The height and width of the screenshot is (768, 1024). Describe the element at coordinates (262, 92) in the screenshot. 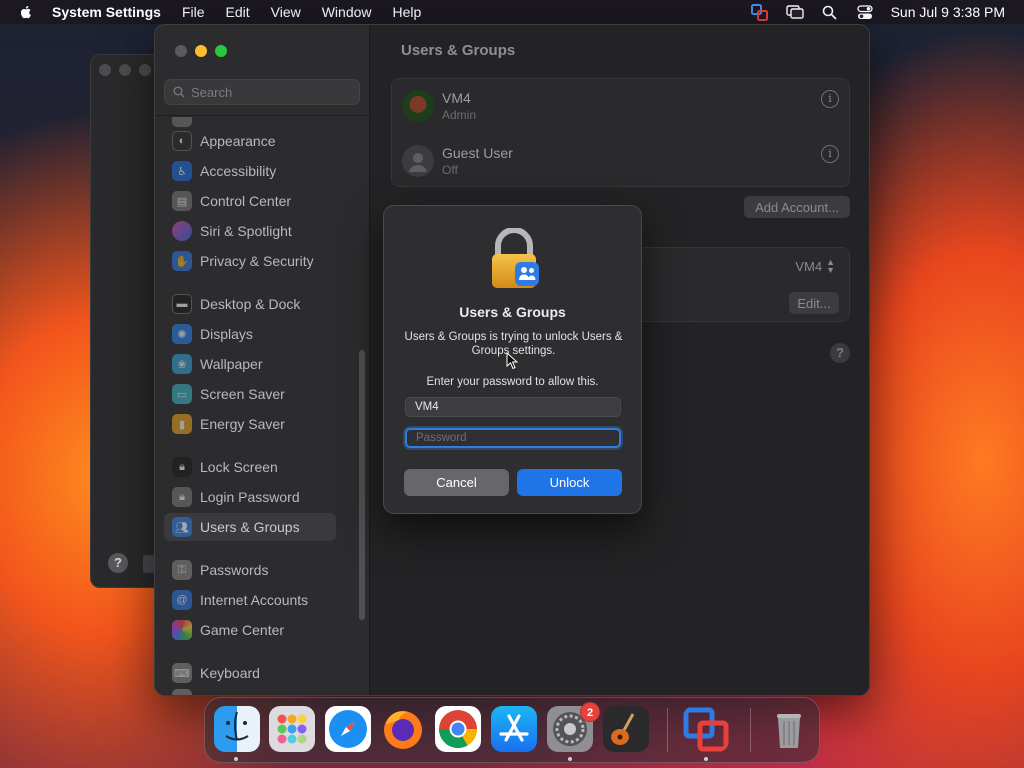

I see `search-field: Search` at that location.